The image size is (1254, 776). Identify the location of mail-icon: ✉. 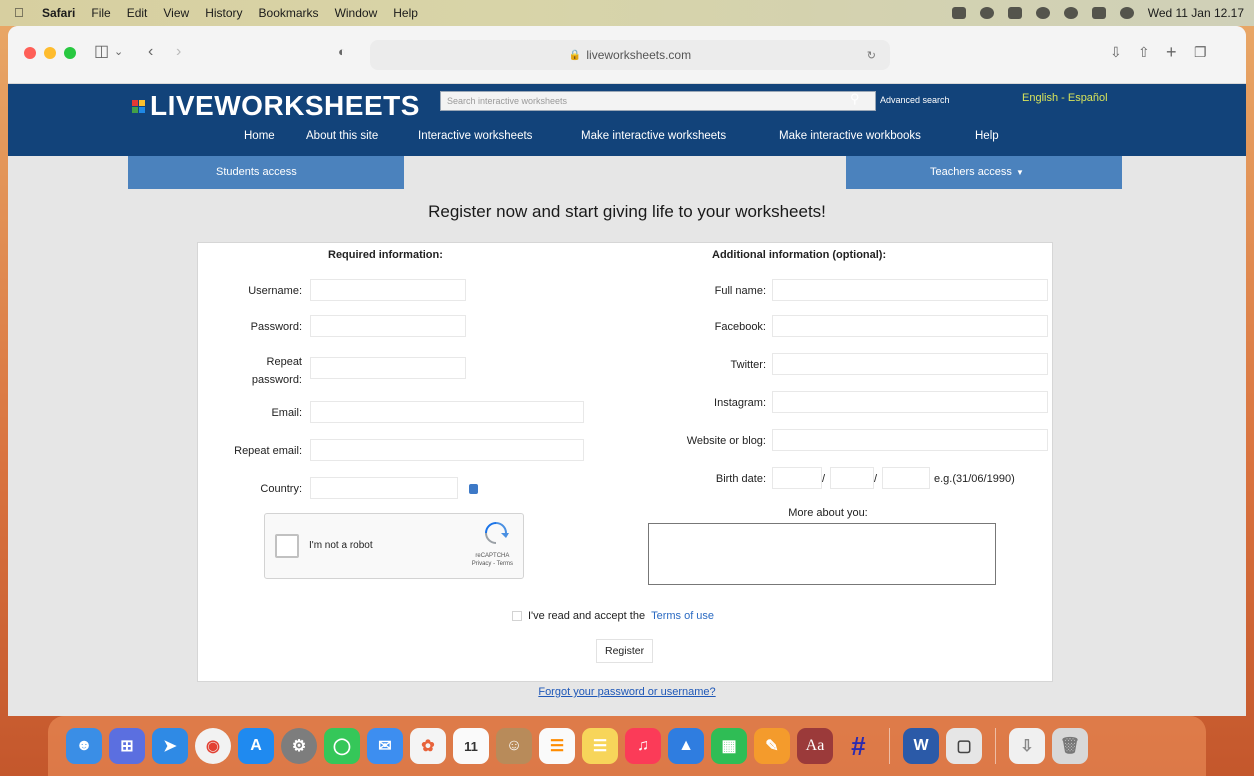
(385, 746).